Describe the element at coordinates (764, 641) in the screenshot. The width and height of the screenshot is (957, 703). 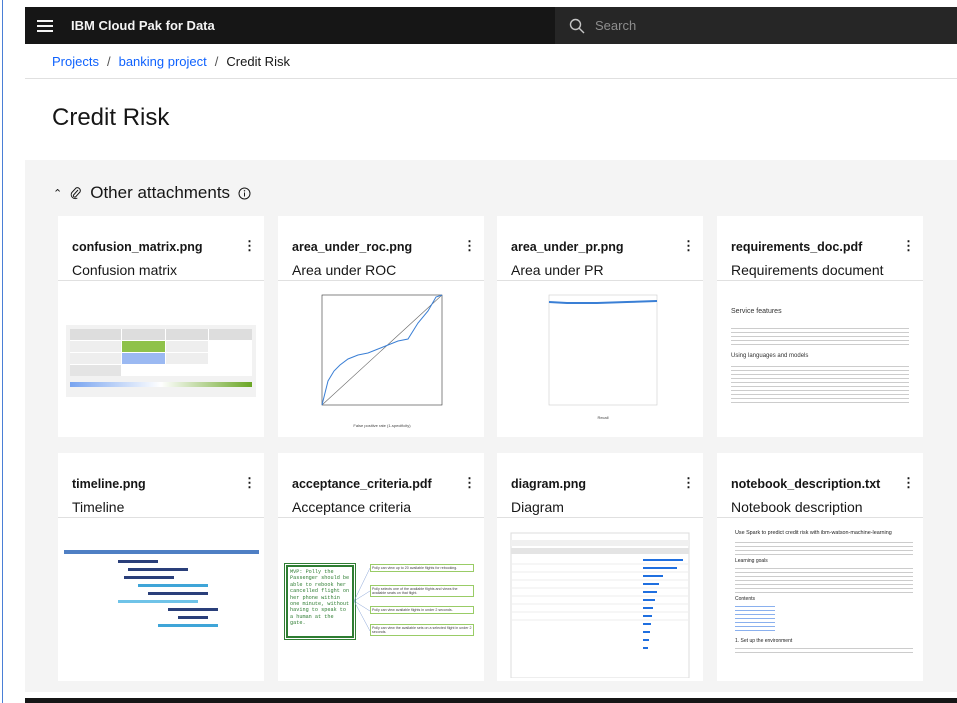
I see `doc-subheading: 1. Set up the environment` at that location.